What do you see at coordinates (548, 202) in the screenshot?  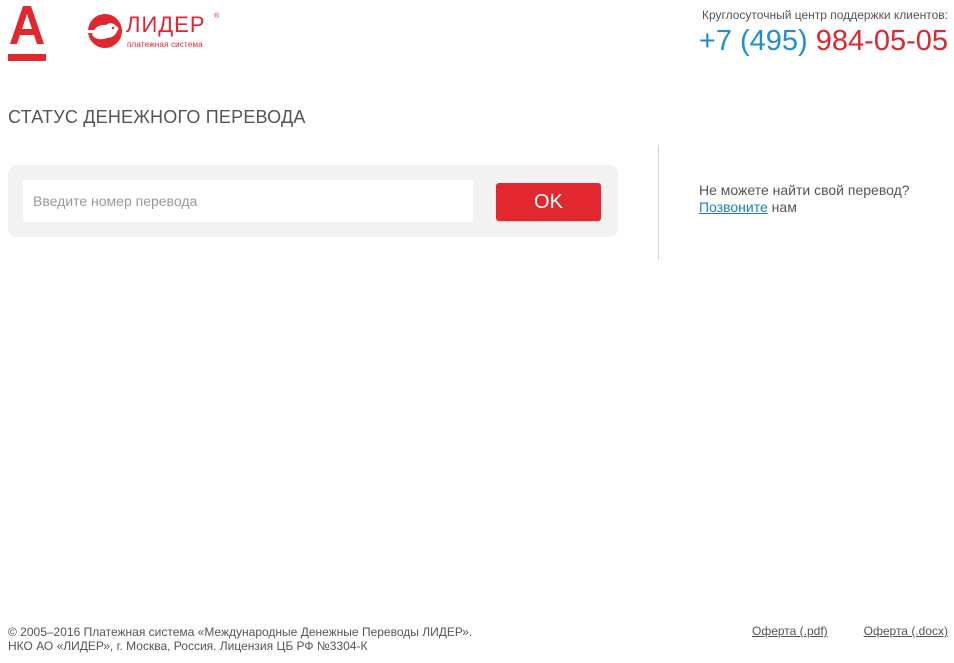 I see `ok-button: OK` at bounding box center [548, 202].